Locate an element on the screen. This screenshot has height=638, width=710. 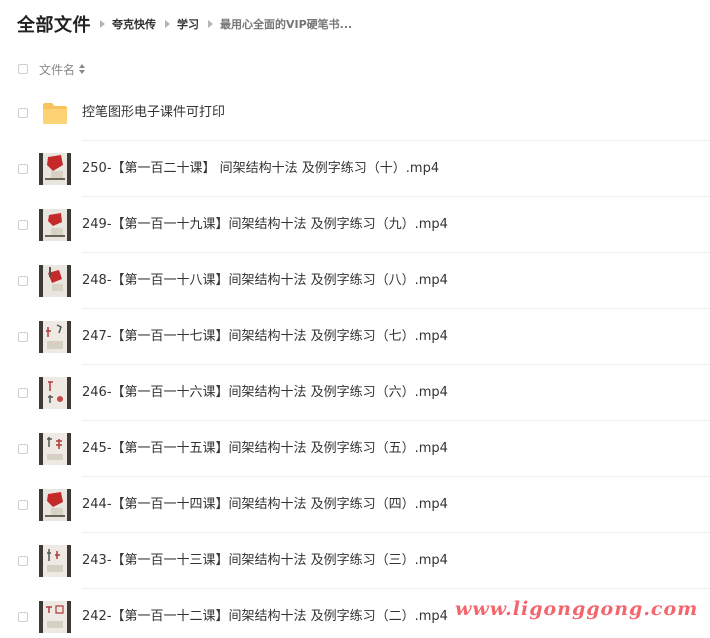
file-name: 243-【第一百一十三课】间架结构十法 及例字练习（三）.mp4 is located at coordinates (265, 561).